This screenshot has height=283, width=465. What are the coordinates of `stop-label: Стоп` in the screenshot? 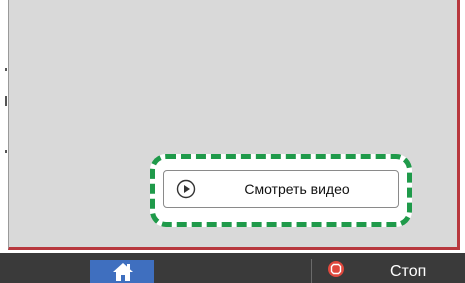 It's located at (408, 271).